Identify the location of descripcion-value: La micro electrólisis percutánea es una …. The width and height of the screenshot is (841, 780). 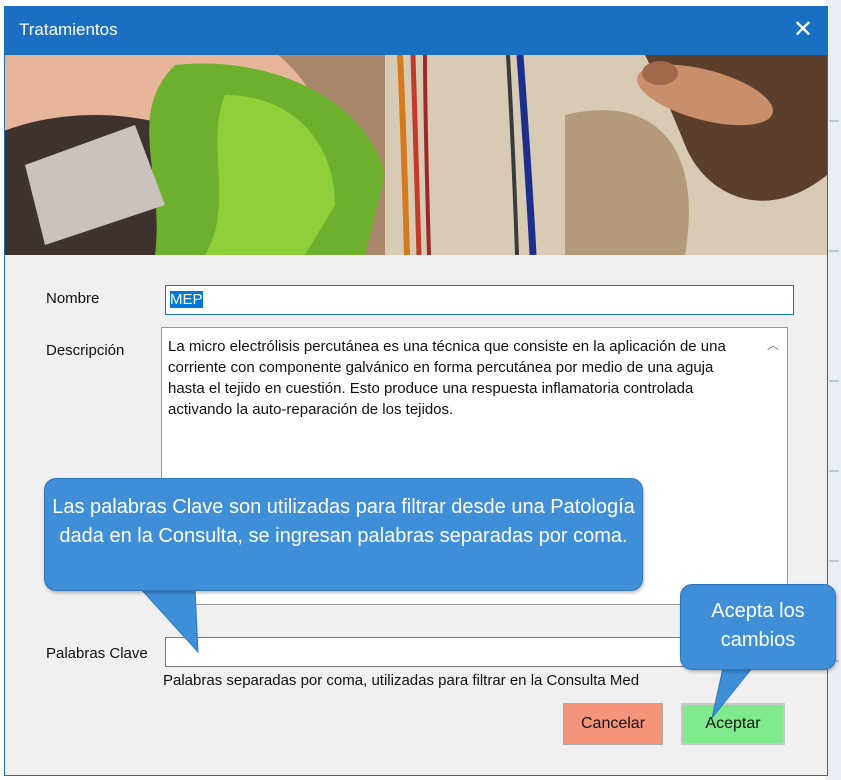
(447, 378).